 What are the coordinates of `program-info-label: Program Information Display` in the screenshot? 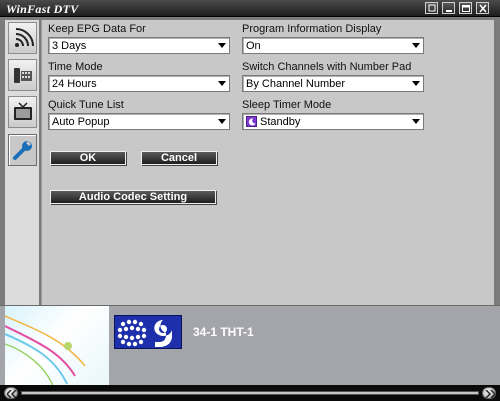 It's located at (312, 29).